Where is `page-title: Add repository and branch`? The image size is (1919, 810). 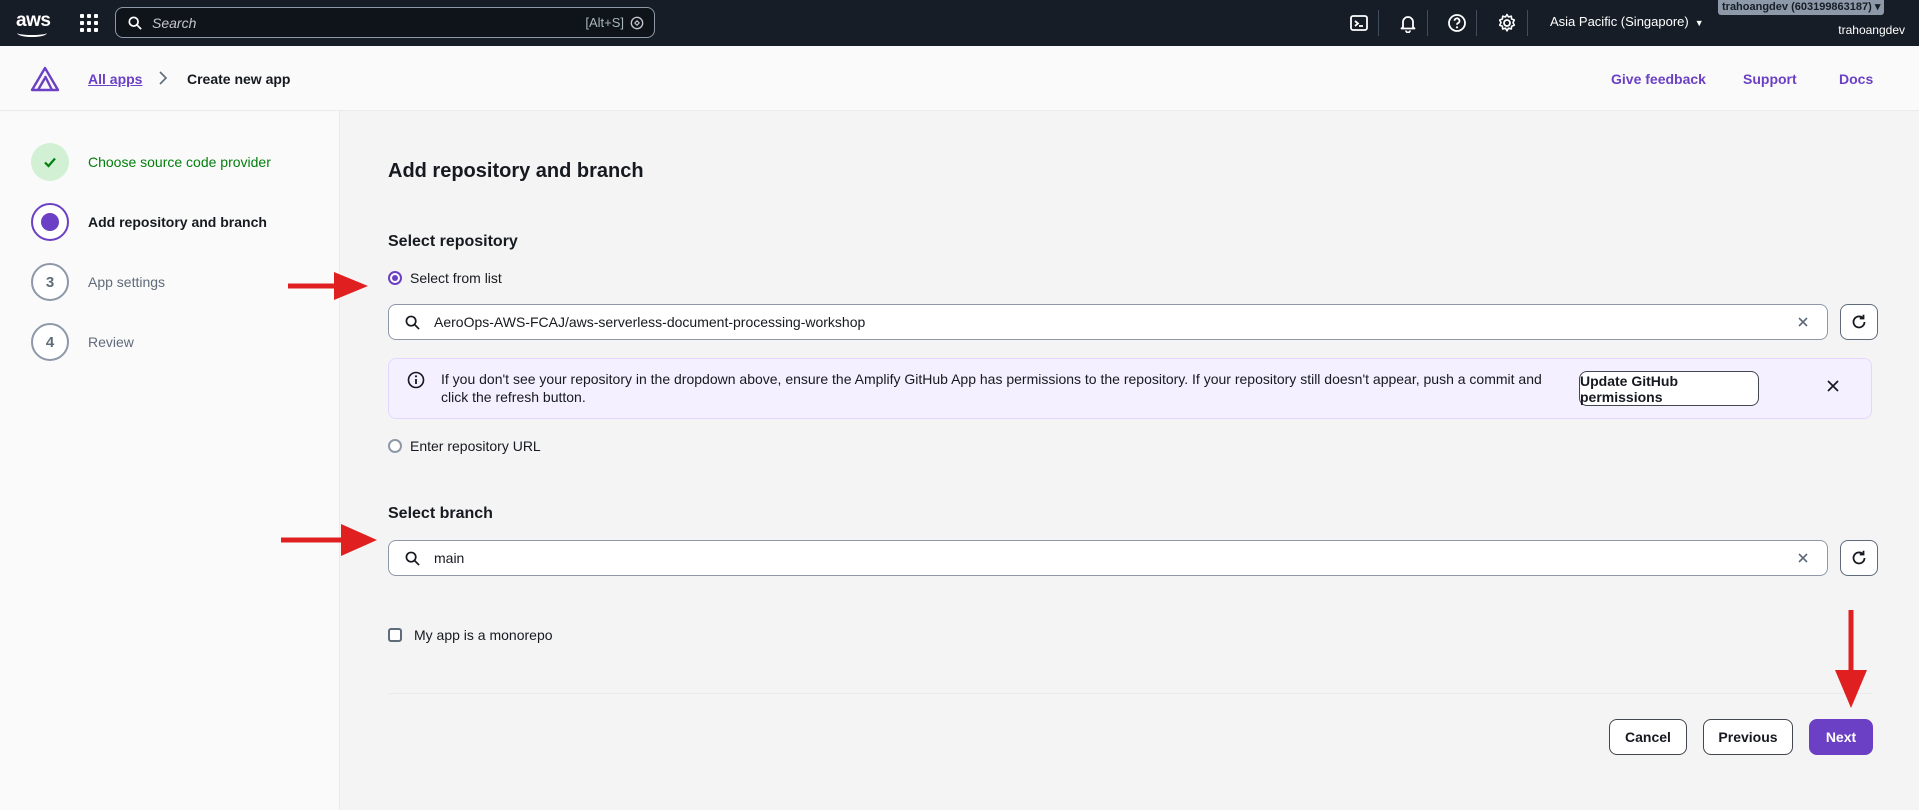
page-title: Add repository and branch is located at coordinates (516, 171).